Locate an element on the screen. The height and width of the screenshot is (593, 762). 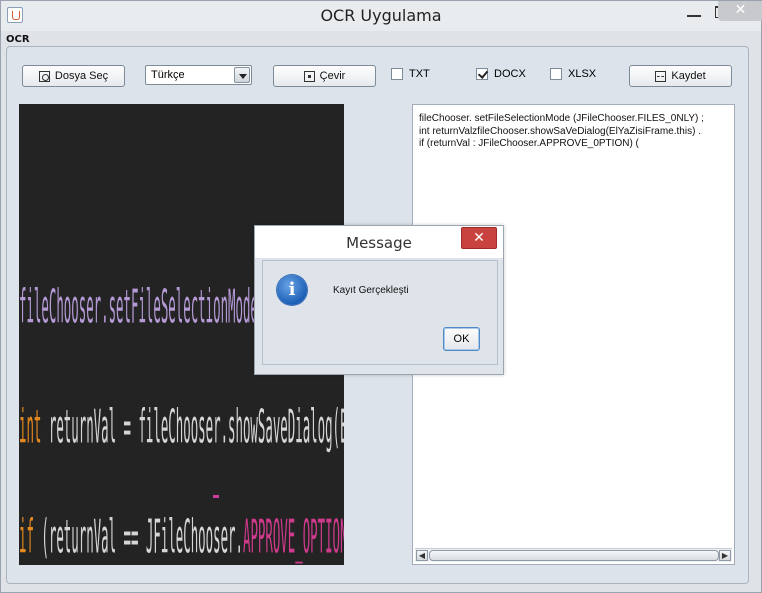
format-docx-checkbox: DOCX is located at coordinates (501, 74).